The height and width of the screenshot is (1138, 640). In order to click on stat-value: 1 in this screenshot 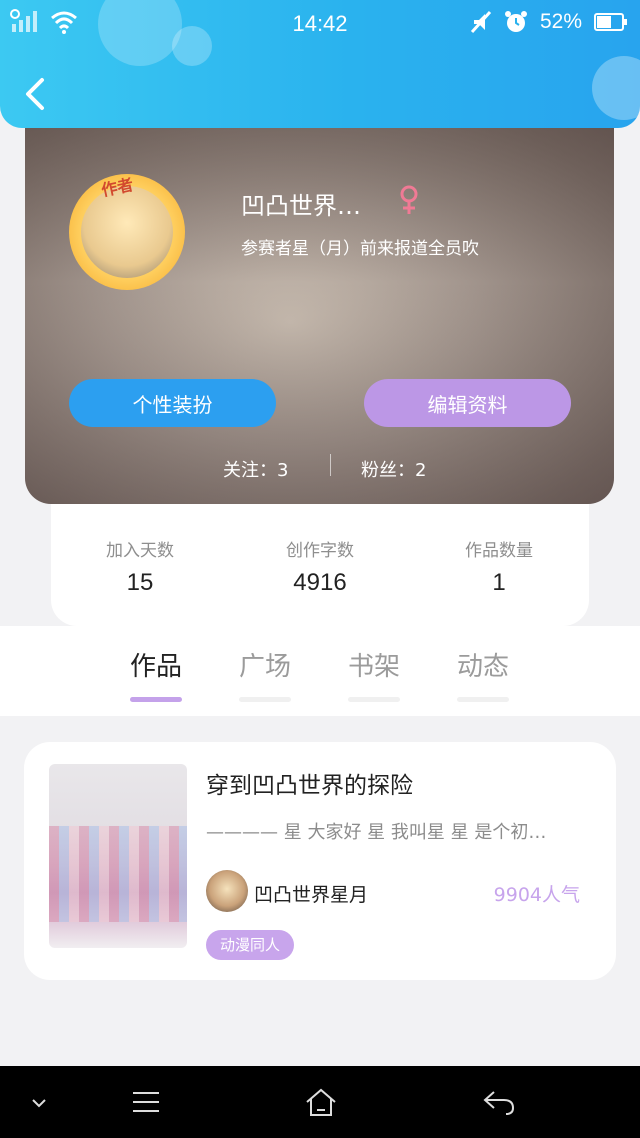, I will do `click(499, 582)`.